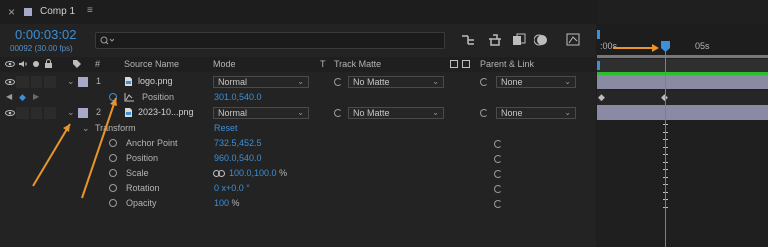 The height and width of the screenshot is (247, 768). Describe the element at coordinates (665, 145) in the screenshot. I see `current-time-indicator-line` at that location.